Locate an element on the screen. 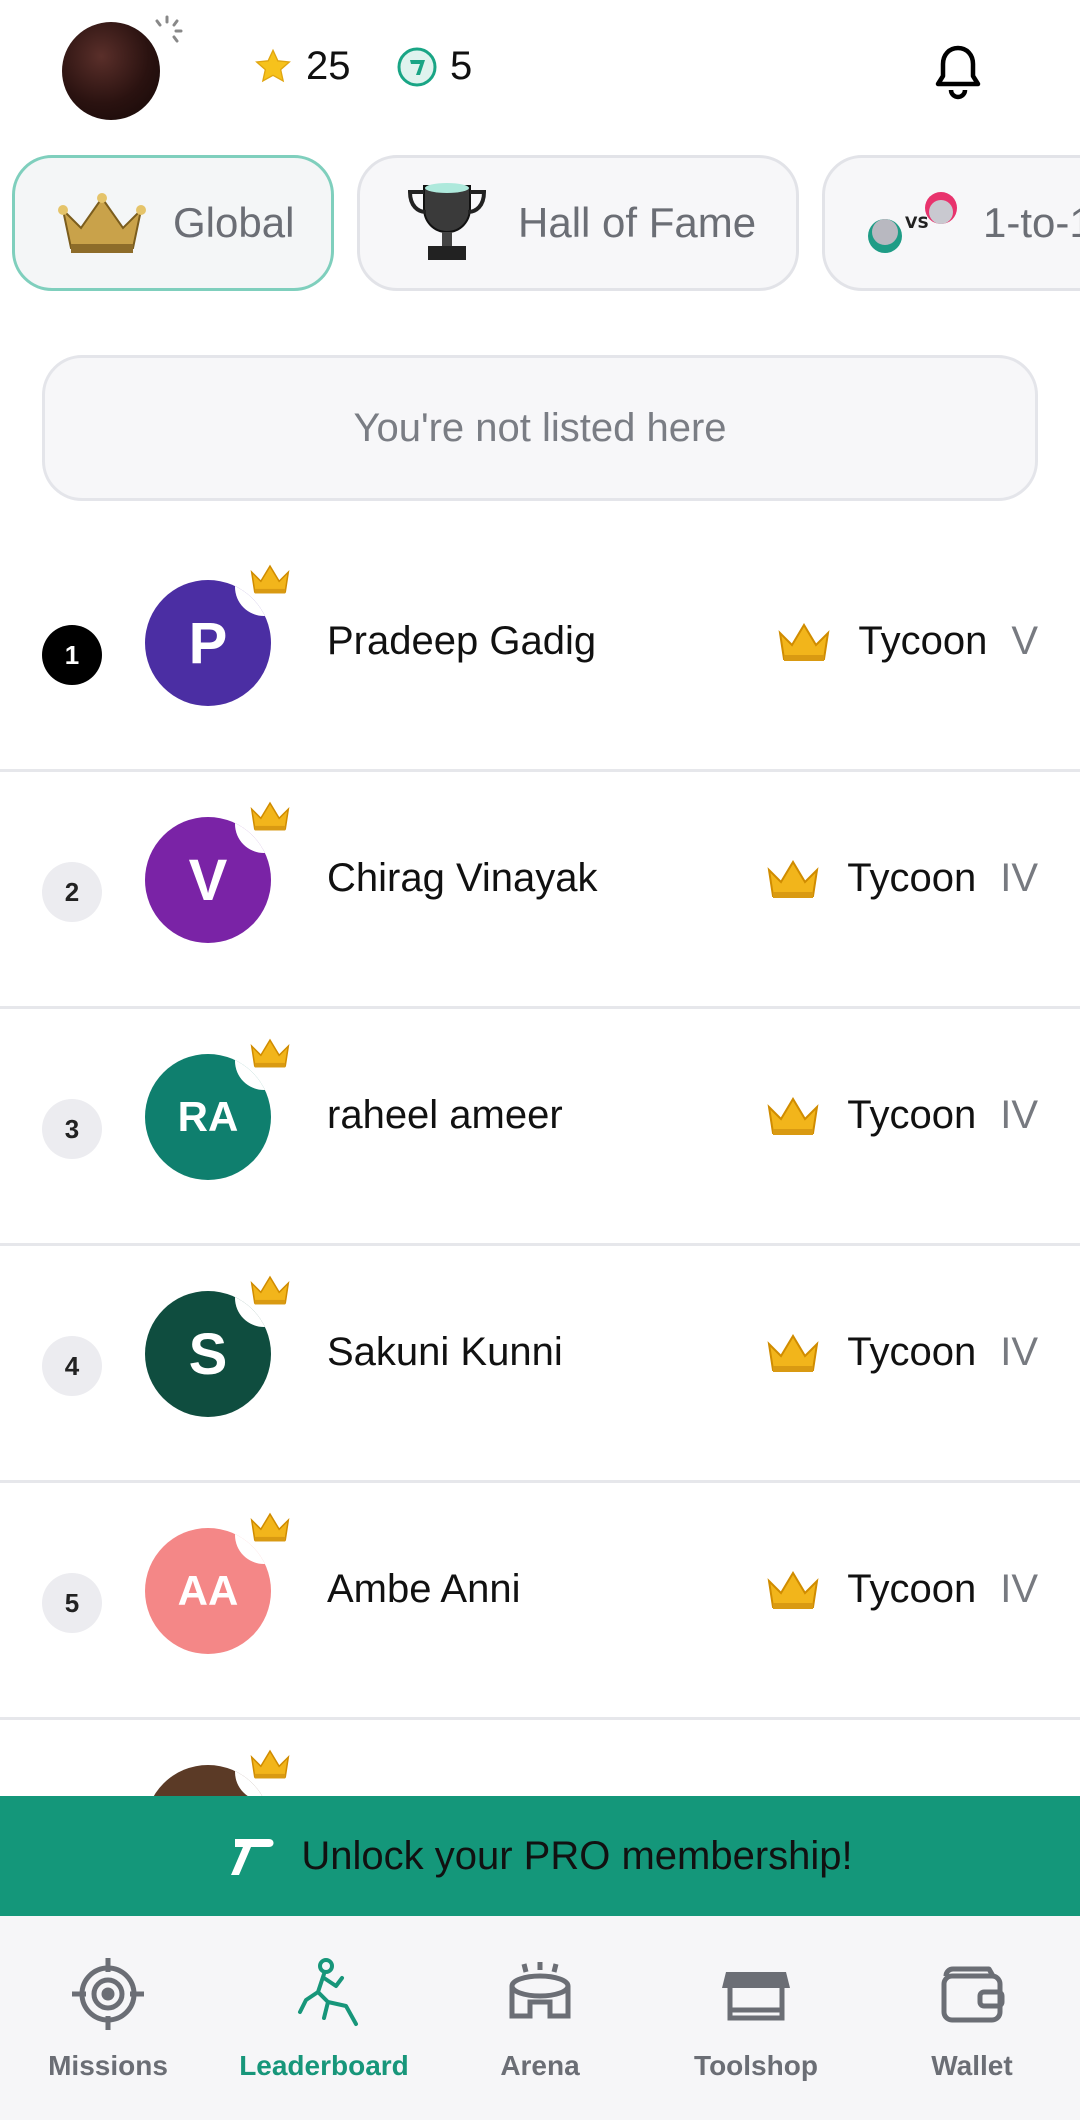 This screenshot has width=1080, height=2120. leaderboard-row: 5 AA Ambe Anni Tycoon IV is located at coordinates (540, 1601).